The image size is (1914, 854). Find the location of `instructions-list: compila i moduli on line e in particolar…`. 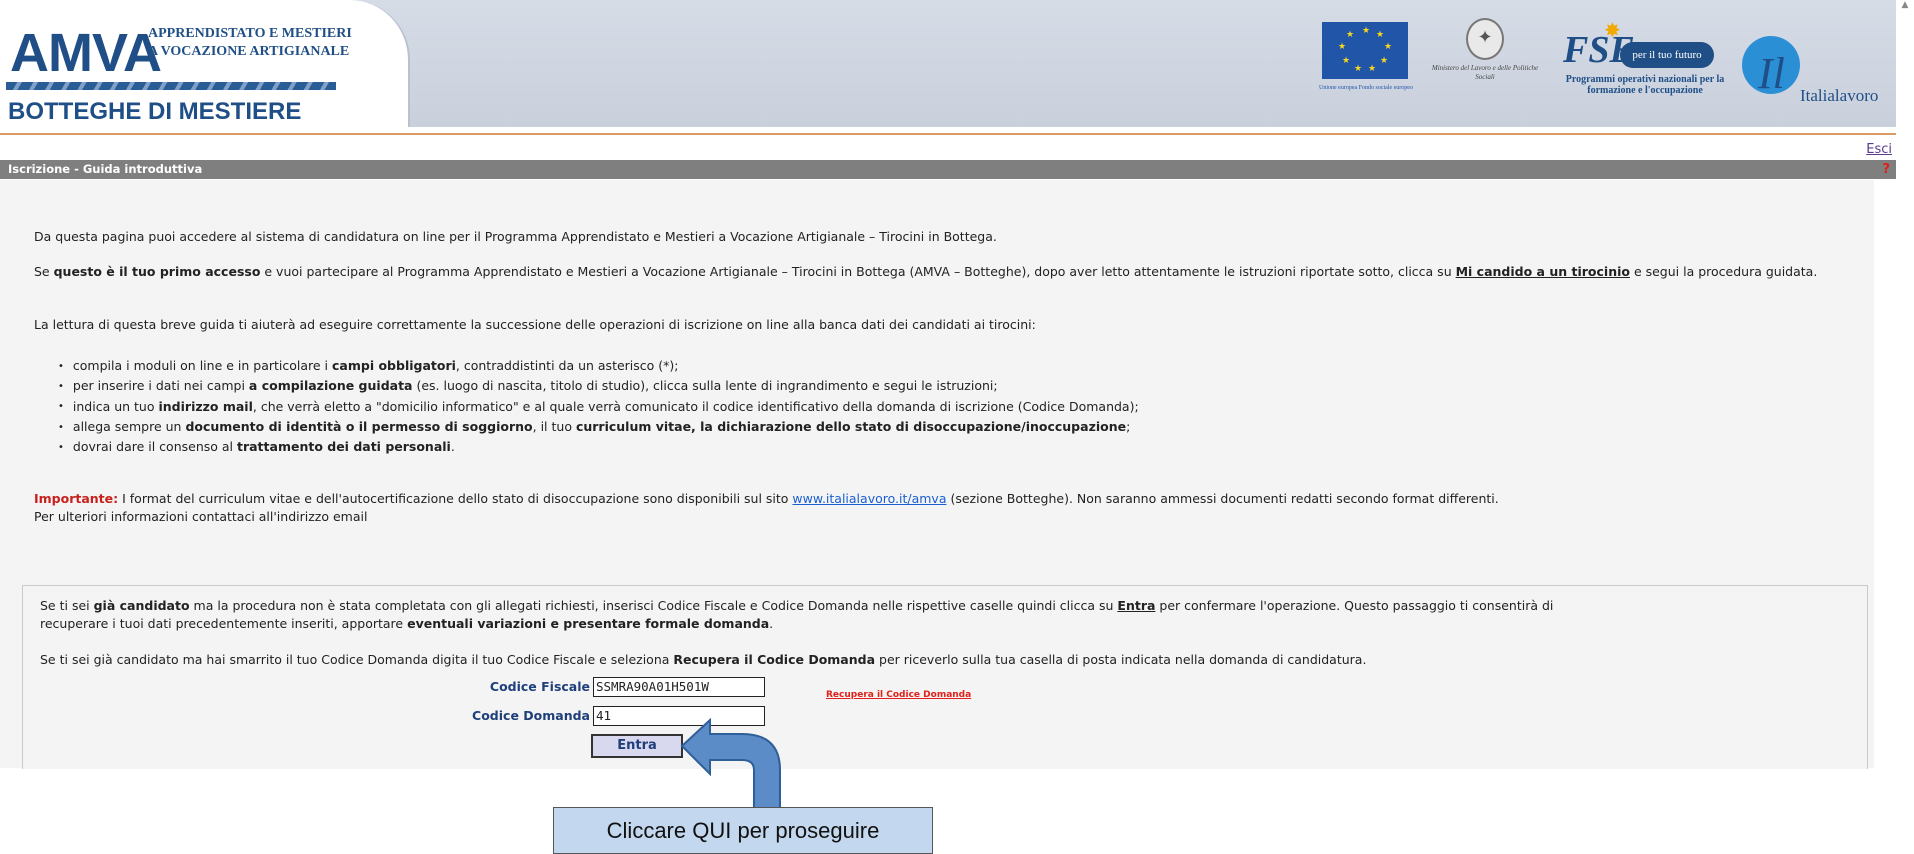

instructions-list: compila i moduli on line e in particolar… is located at coordinates (598, 406).